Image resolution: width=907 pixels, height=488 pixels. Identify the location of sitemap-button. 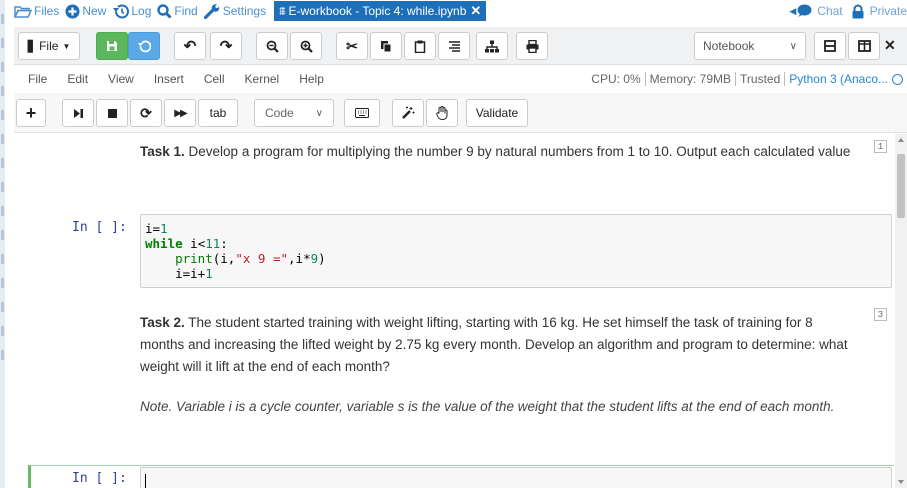
(492, 46).